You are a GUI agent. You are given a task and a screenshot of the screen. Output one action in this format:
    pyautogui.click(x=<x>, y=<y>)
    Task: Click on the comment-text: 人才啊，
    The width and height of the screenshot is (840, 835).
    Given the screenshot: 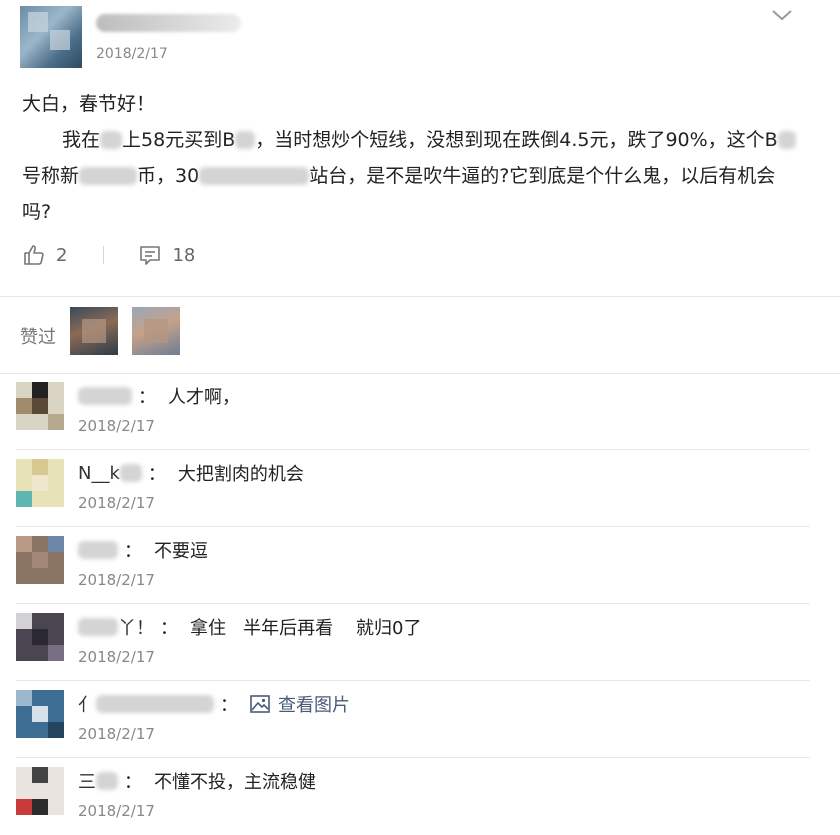 What is the action you would take?
    pyautogui.click(x=204, y=397)
    